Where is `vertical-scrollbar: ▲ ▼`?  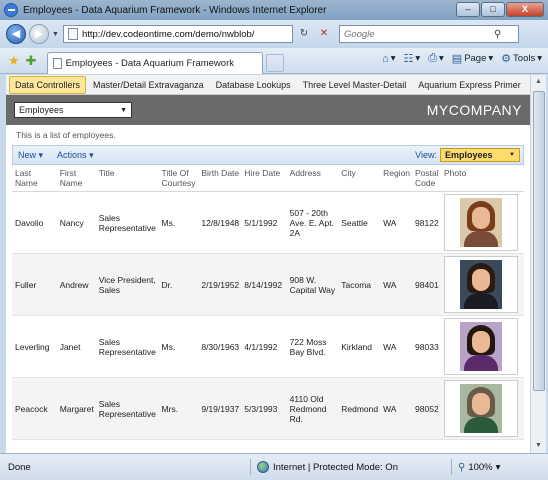 vertical-scrollbar: ▲ ▼ is located at coordinates (538, 264).